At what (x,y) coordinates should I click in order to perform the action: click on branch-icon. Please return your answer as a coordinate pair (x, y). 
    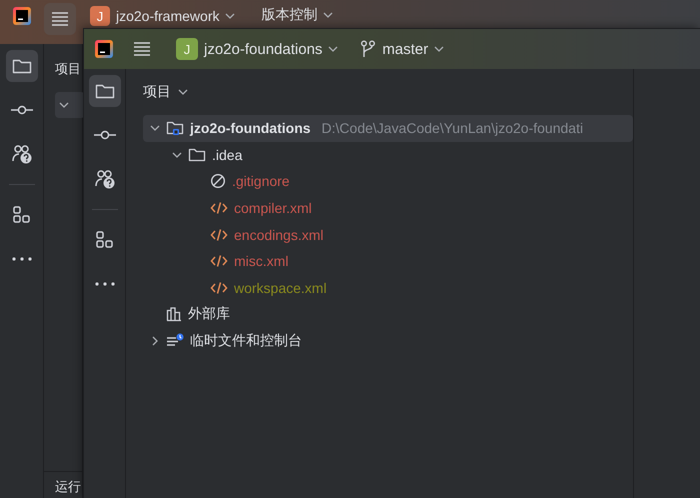
    Looking at the image, I should click on (368, 49).